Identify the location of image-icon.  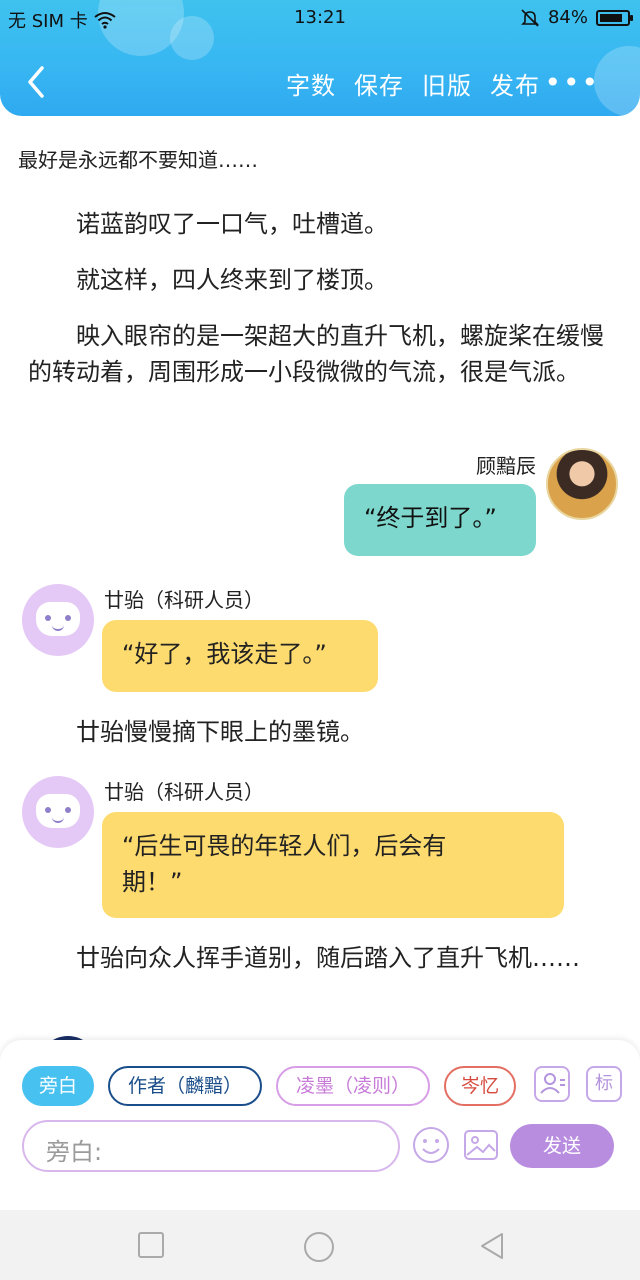
(481, 1145).